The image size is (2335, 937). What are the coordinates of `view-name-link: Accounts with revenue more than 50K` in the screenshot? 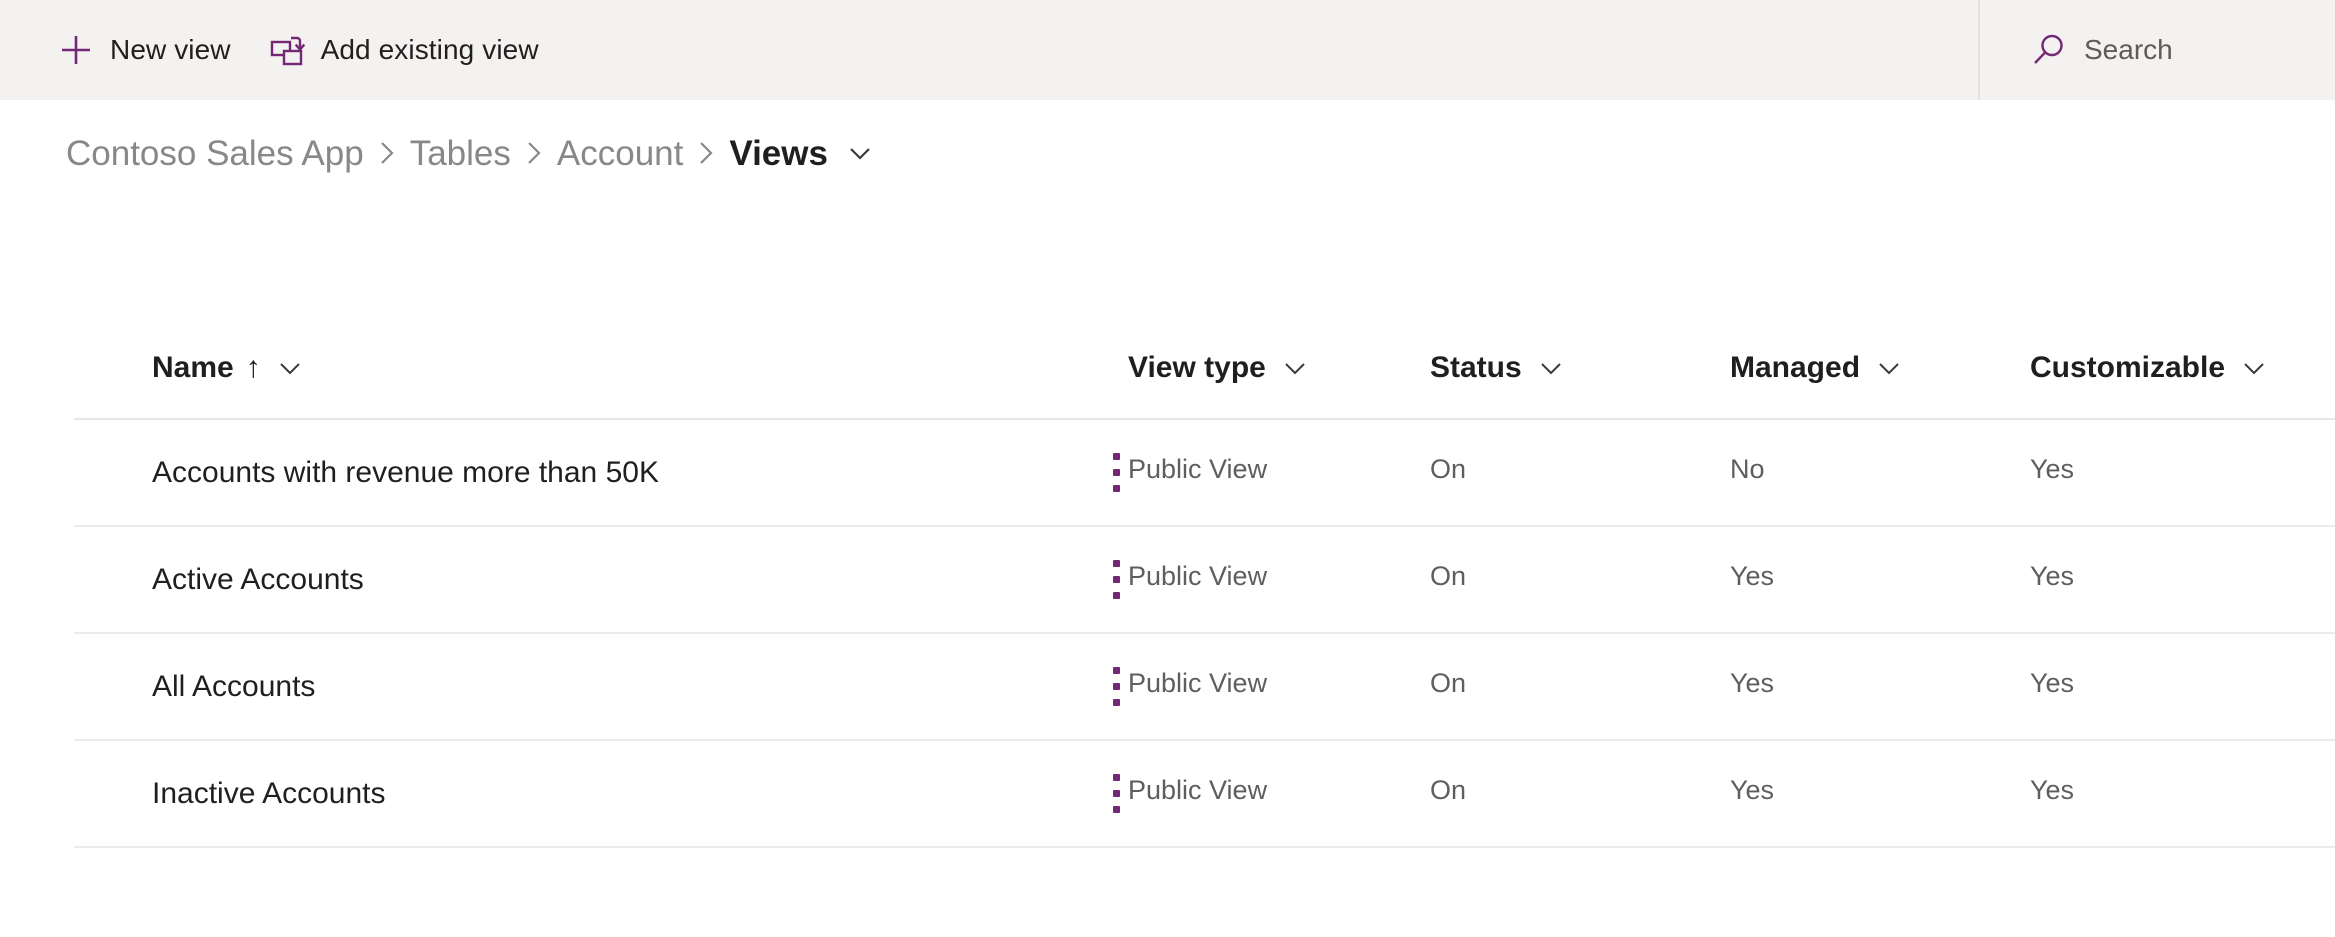 It's located at (405, 473).